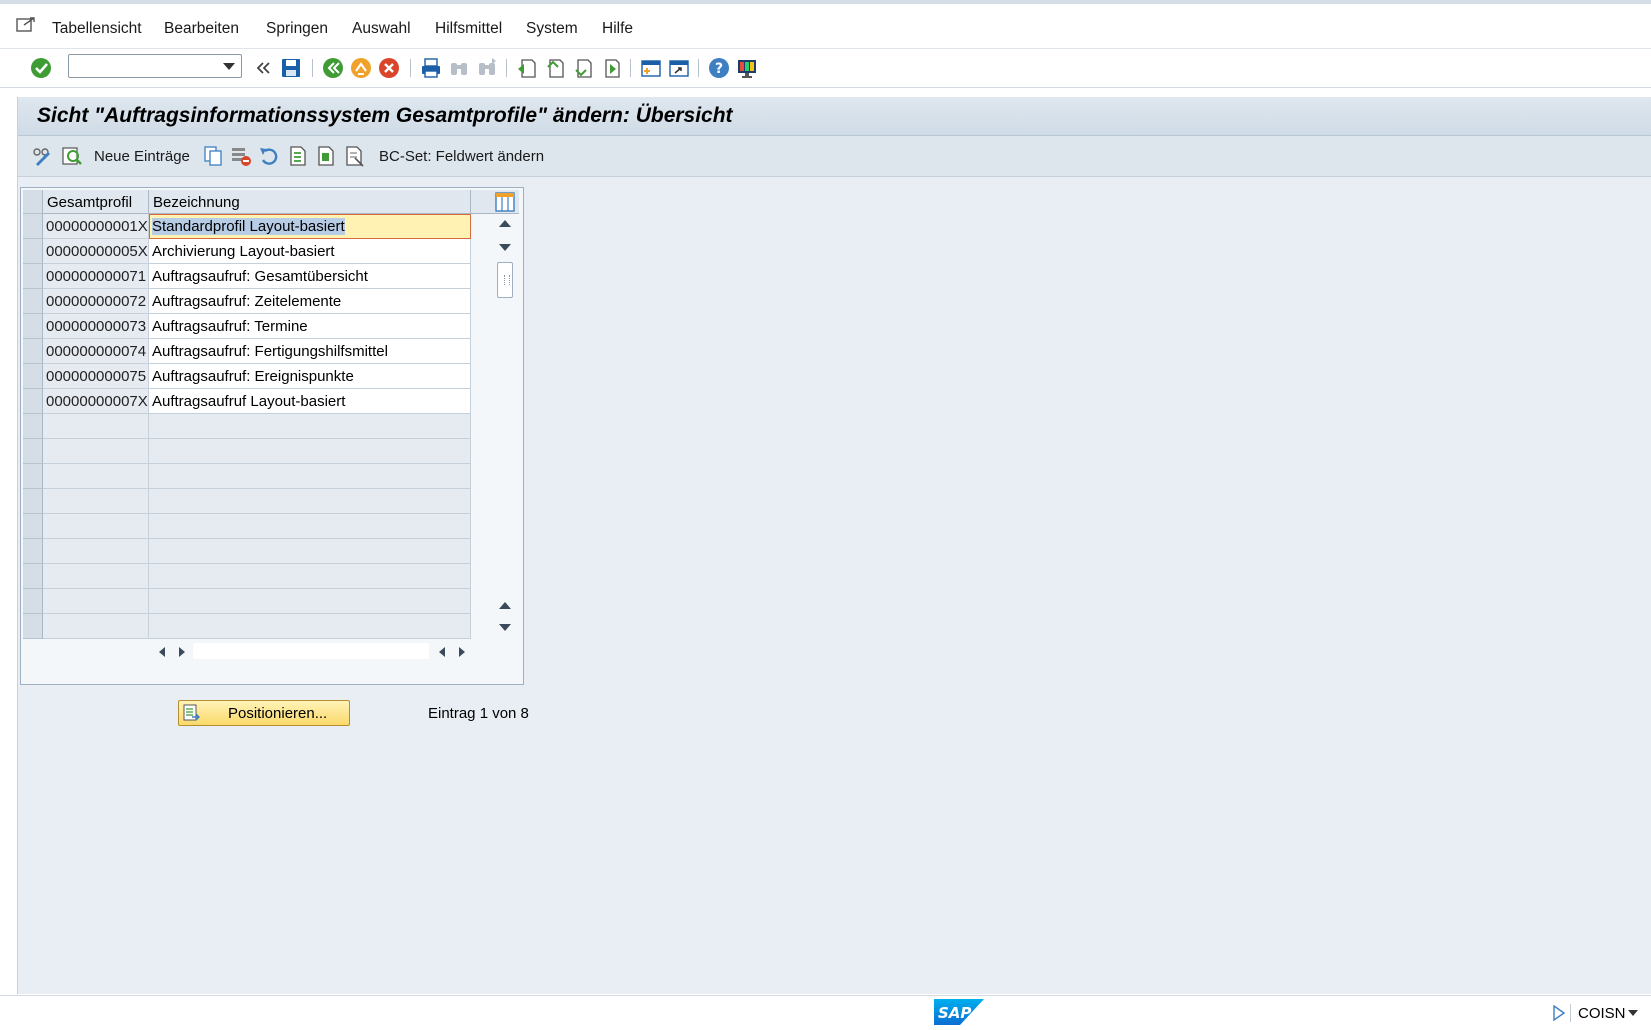  I want to click on help-icon: ?, so click(719, 68).